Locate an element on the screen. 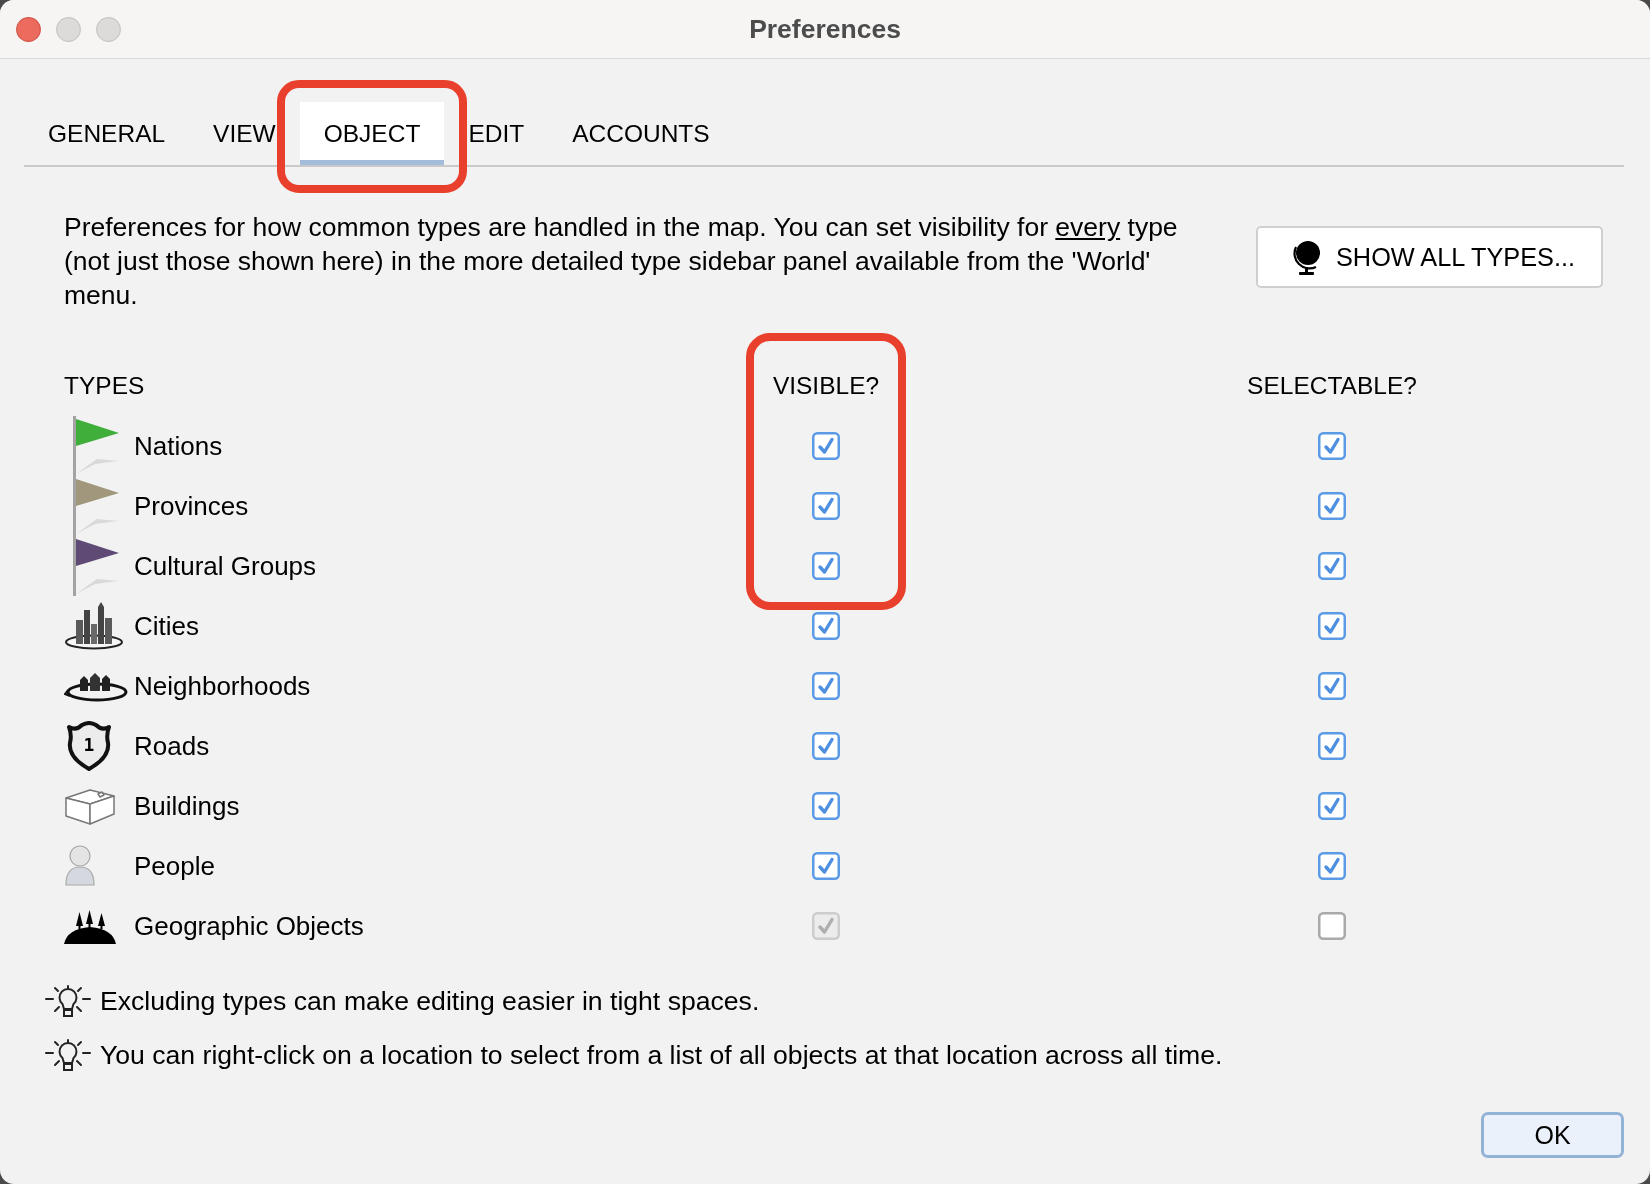 The image size is (1650, 1184). tab: EDIT is located at coordinates (496, 133).